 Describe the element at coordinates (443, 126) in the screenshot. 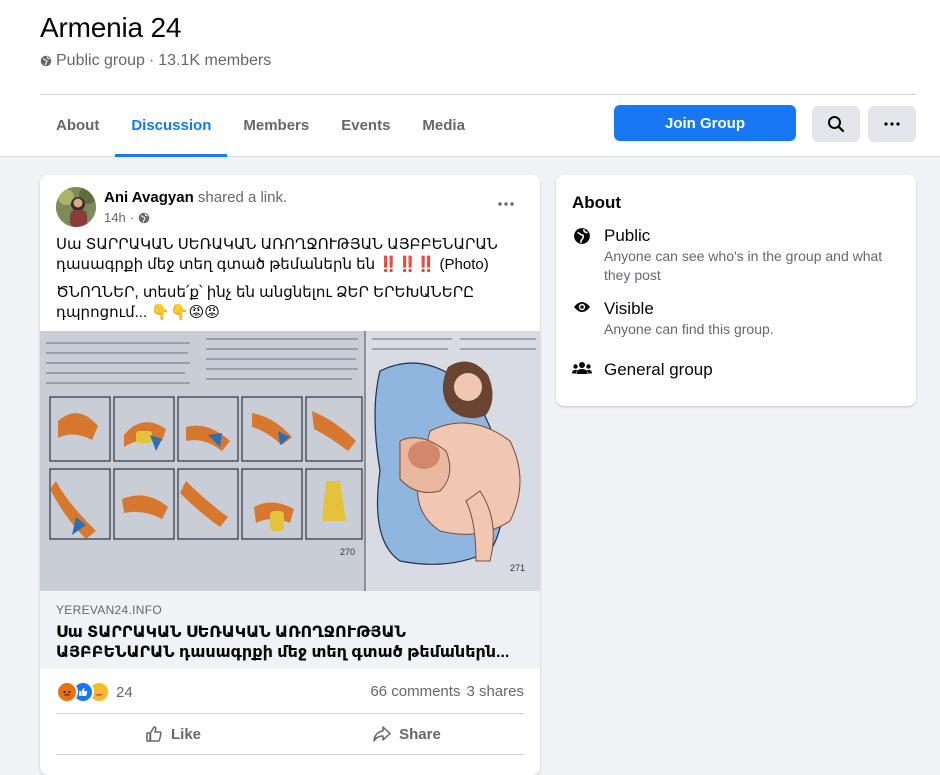

I see `tab-media: Media` at that location.